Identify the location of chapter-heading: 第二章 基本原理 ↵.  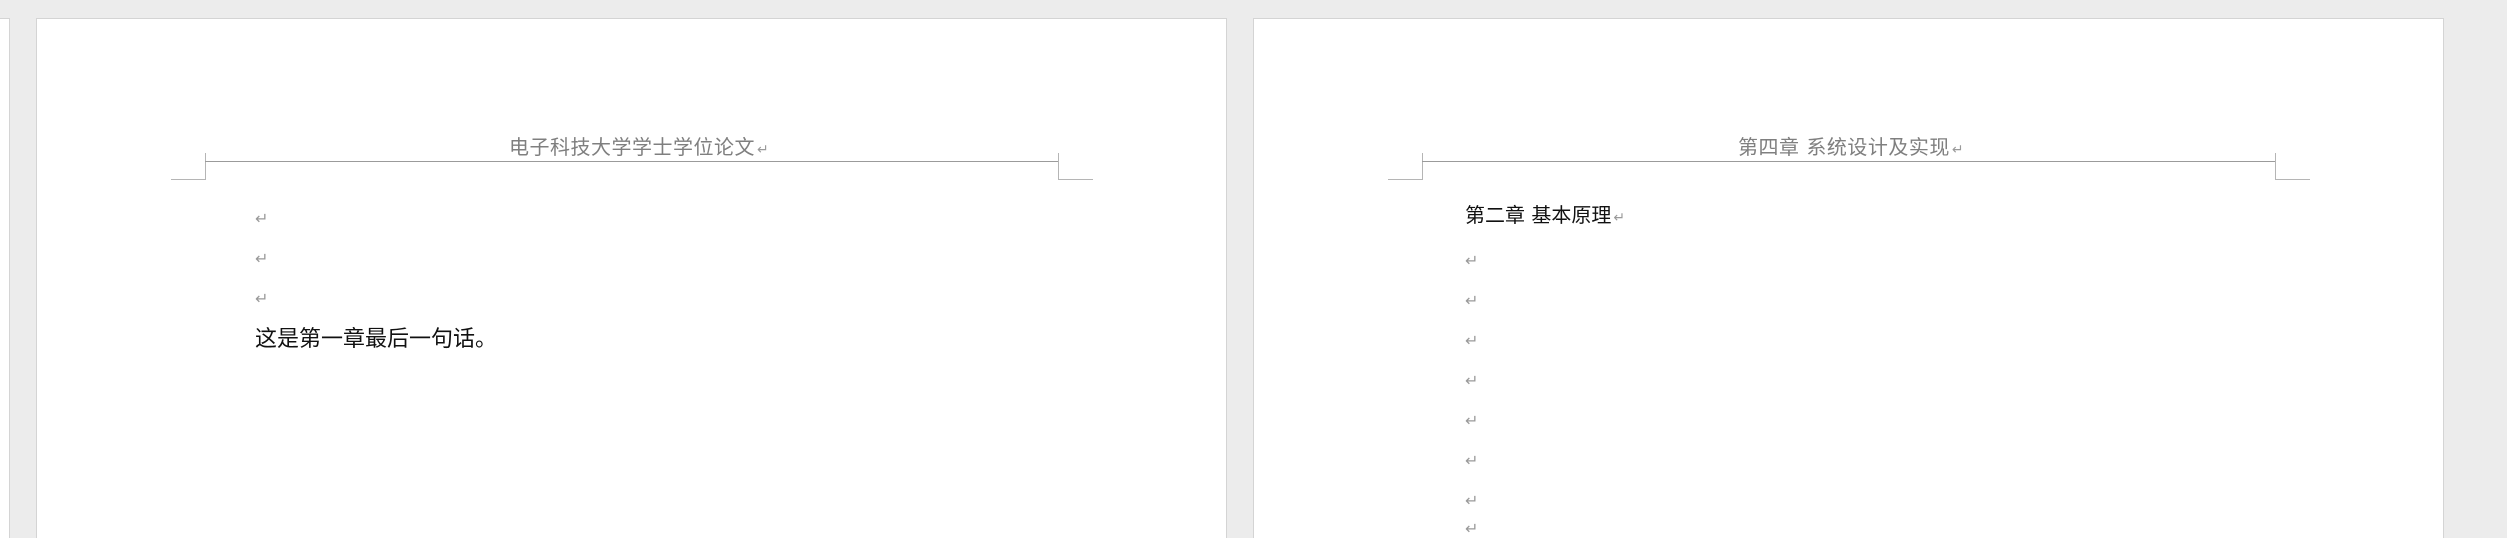
(1545, 213).